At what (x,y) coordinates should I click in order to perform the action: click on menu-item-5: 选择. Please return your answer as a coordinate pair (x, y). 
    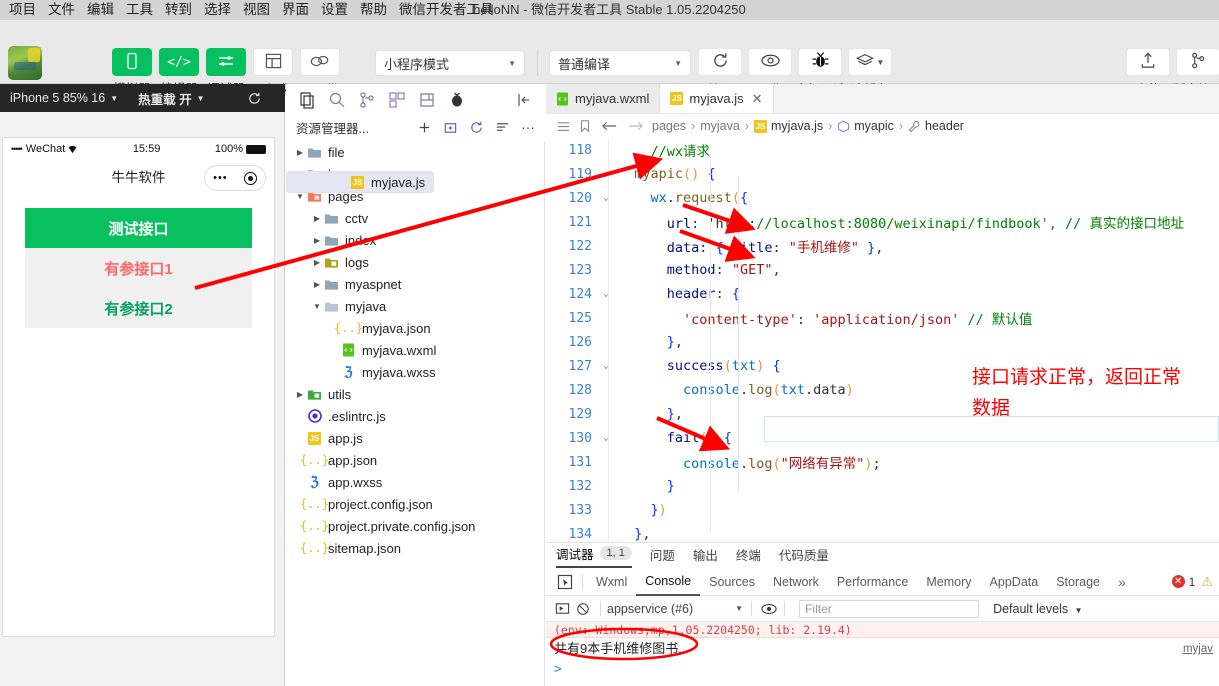
    Looking at the image, I should click on (217, 10).